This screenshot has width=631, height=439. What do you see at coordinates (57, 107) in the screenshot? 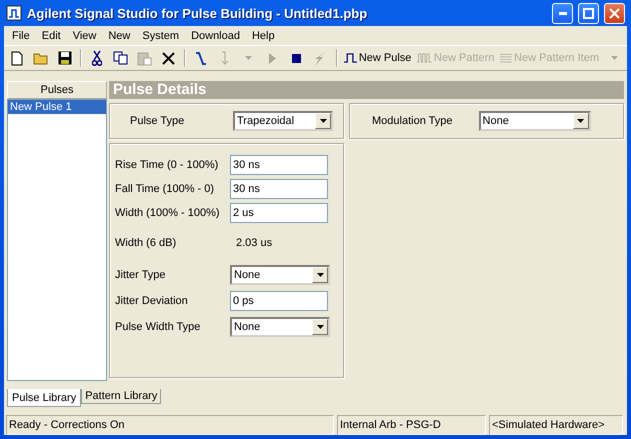
I see `list-item: New Pulse 1` at bounding box center [57, 107].